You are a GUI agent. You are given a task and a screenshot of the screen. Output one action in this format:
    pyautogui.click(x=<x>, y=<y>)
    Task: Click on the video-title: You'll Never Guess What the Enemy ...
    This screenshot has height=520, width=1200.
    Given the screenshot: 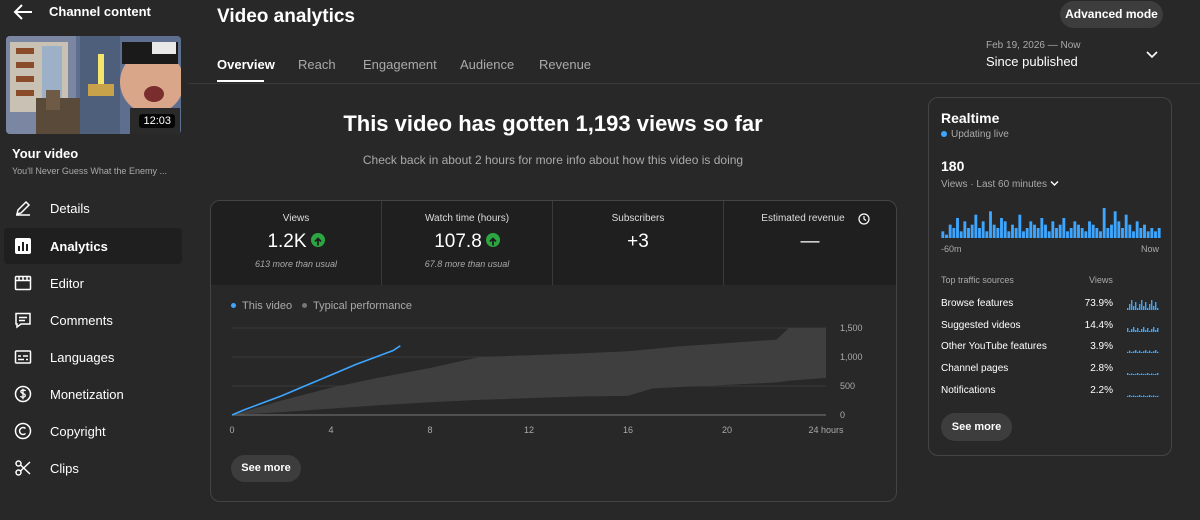 What is the action you would take?
    pyautogui.click(x=95, y=171)
    